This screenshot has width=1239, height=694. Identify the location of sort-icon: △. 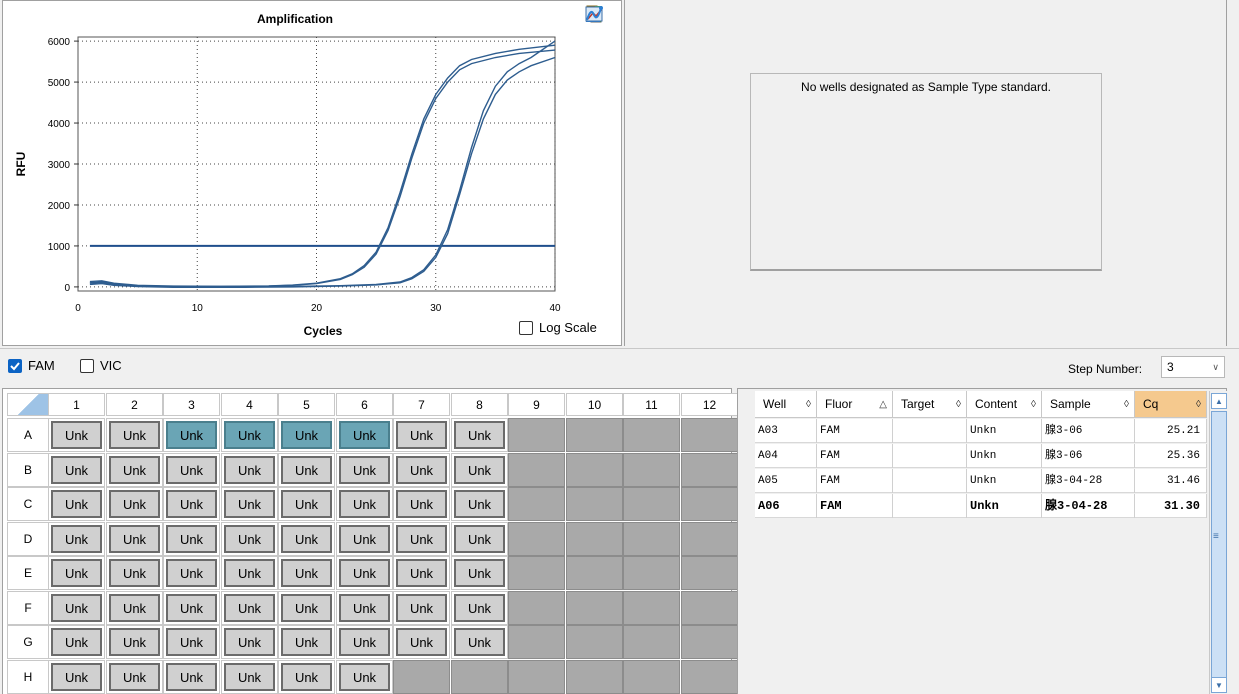
(883, 404).